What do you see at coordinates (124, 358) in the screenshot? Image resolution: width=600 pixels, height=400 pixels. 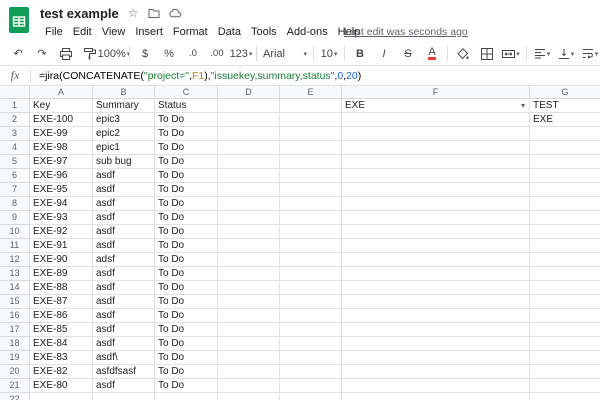 I see `cell-summary: asdf\` at bounding box center [124, 358].